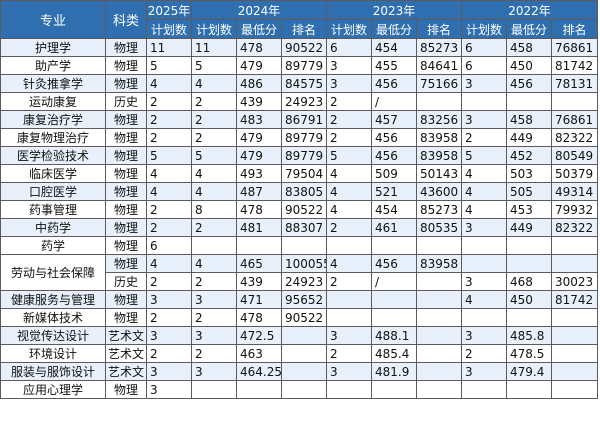 Image resolution: width=600 pixels, height=427 pixels. I want to click on cell-r23: 84641, so click(439, 65).